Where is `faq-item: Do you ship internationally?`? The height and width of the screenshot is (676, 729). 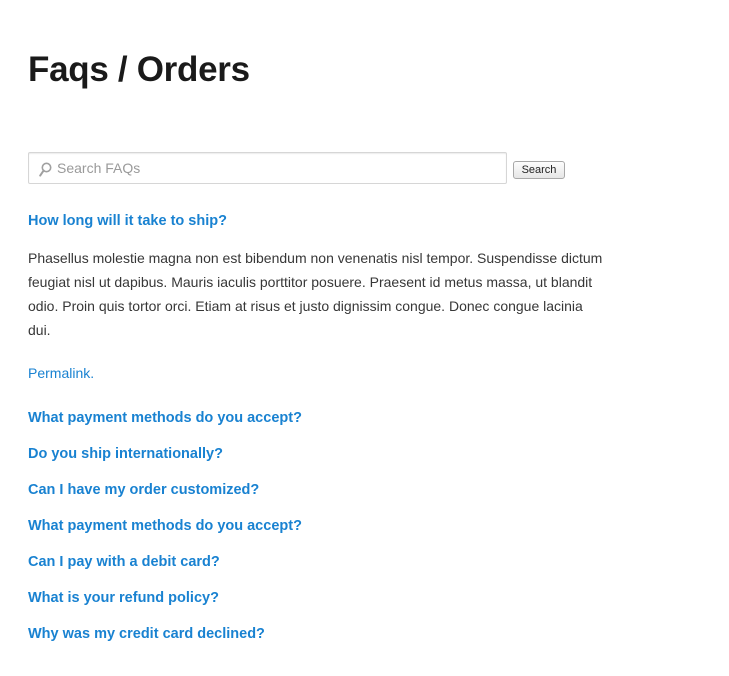
faq-item: Do you ship internationally? is located at coordinates (318, 454).